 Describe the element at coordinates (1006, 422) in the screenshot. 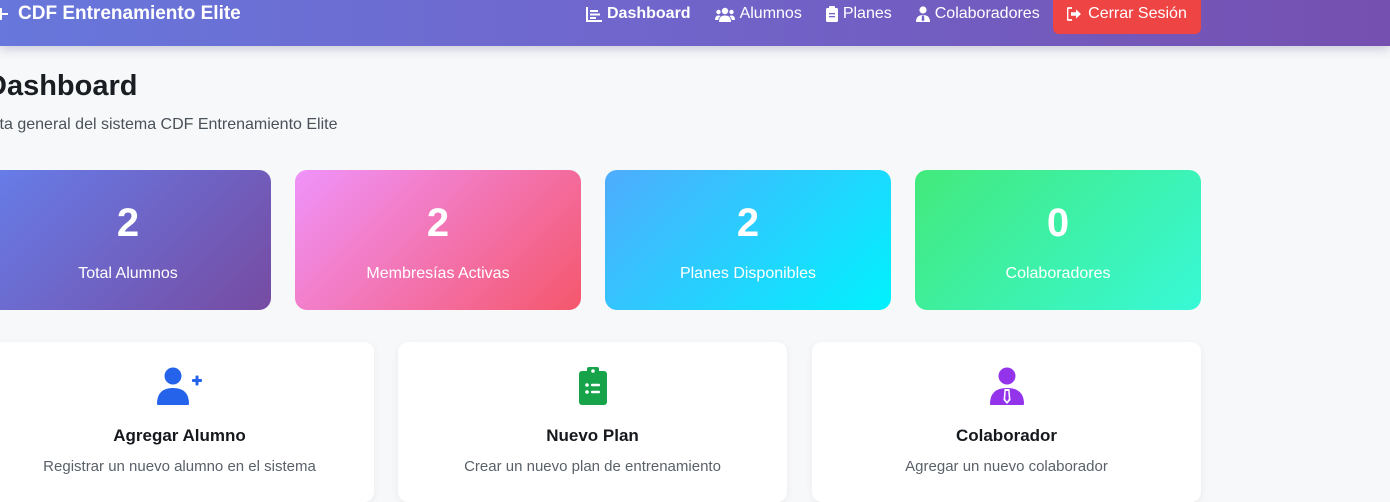

I see `action-card-colaborador: Colaborador Agregar un nuevo colaborador` at that location.